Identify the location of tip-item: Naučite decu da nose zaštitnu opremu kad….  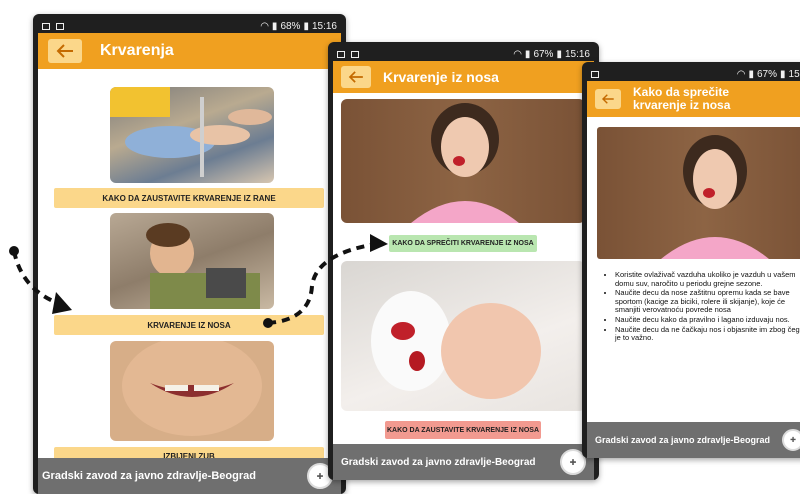
(707, 301).